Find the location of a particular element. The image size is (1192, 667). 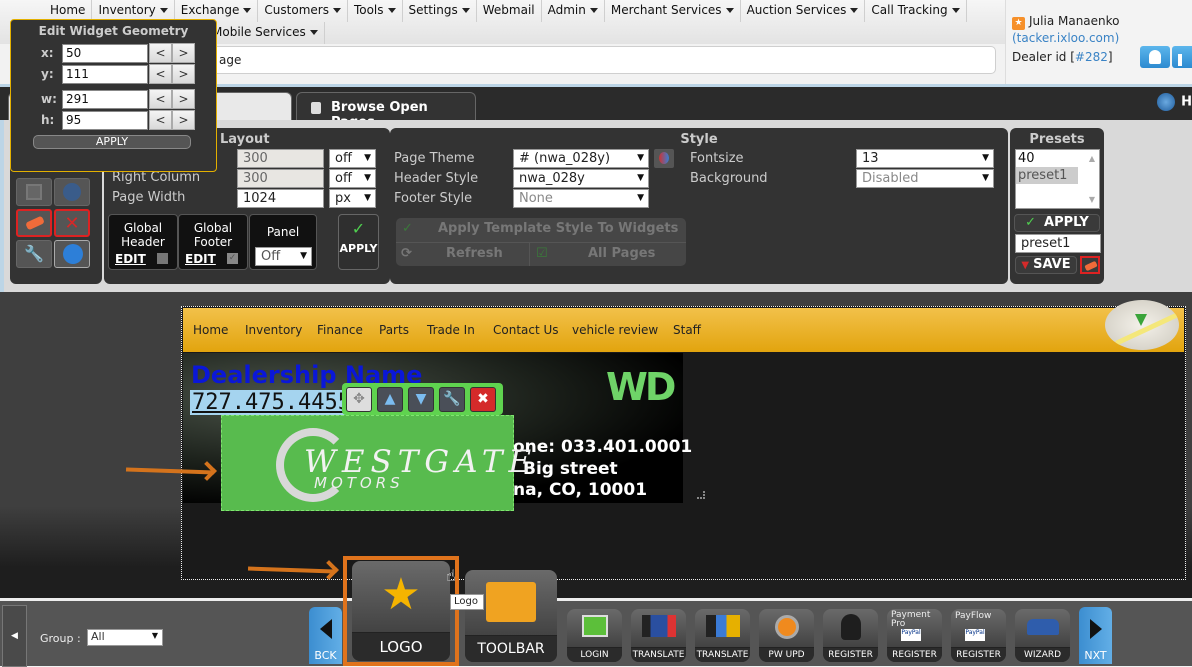

nav-customers: Customers is located at coordinates (303, 11).